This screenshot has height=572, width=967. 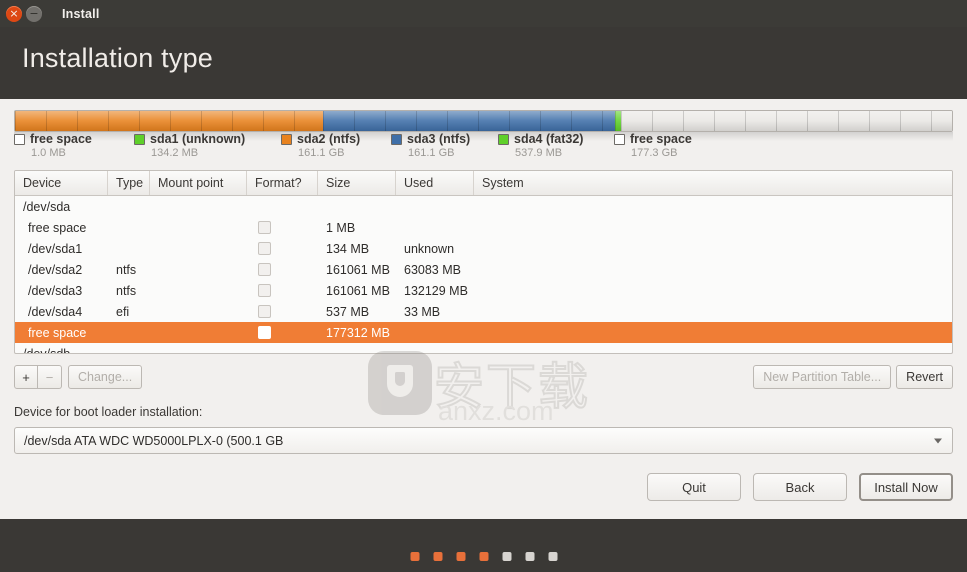 I want to click on cell-size, so click(x=357, y=206).